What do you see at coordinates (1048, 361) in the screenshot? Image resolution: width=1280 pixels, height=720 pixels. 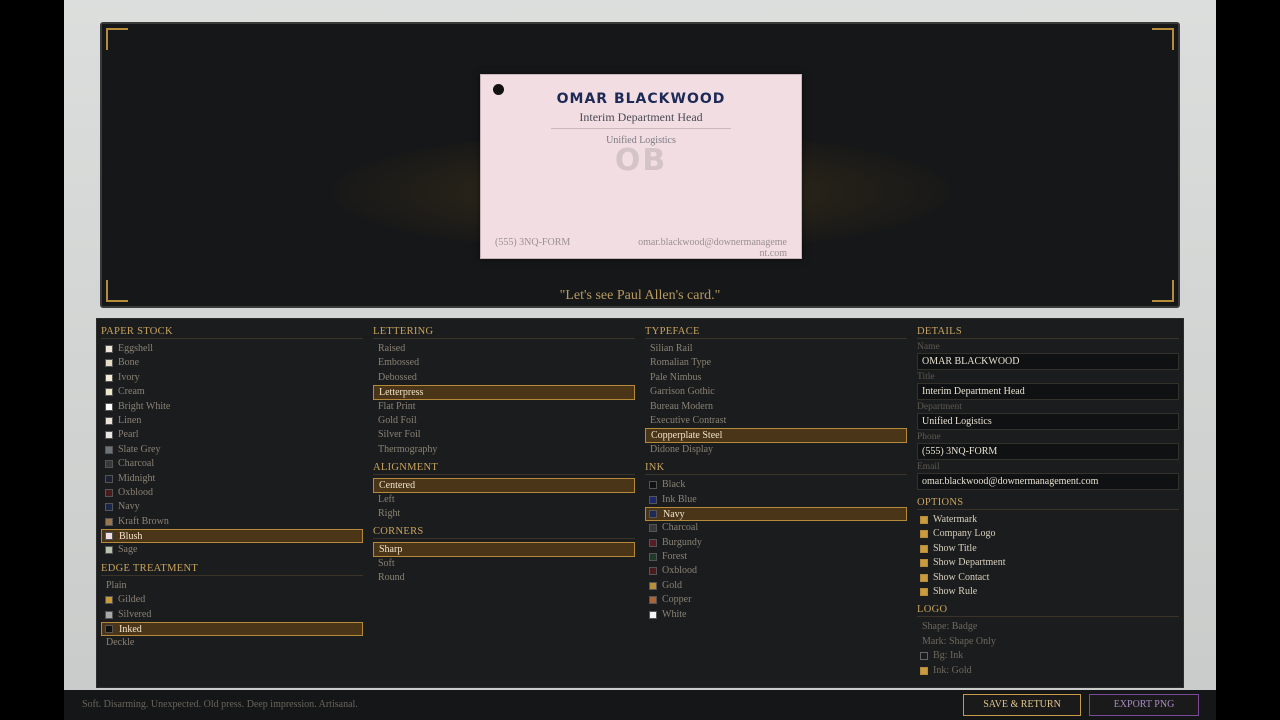 I see `name-field: OMAR BLACKWOOD` at bounding box center [1048, 361].